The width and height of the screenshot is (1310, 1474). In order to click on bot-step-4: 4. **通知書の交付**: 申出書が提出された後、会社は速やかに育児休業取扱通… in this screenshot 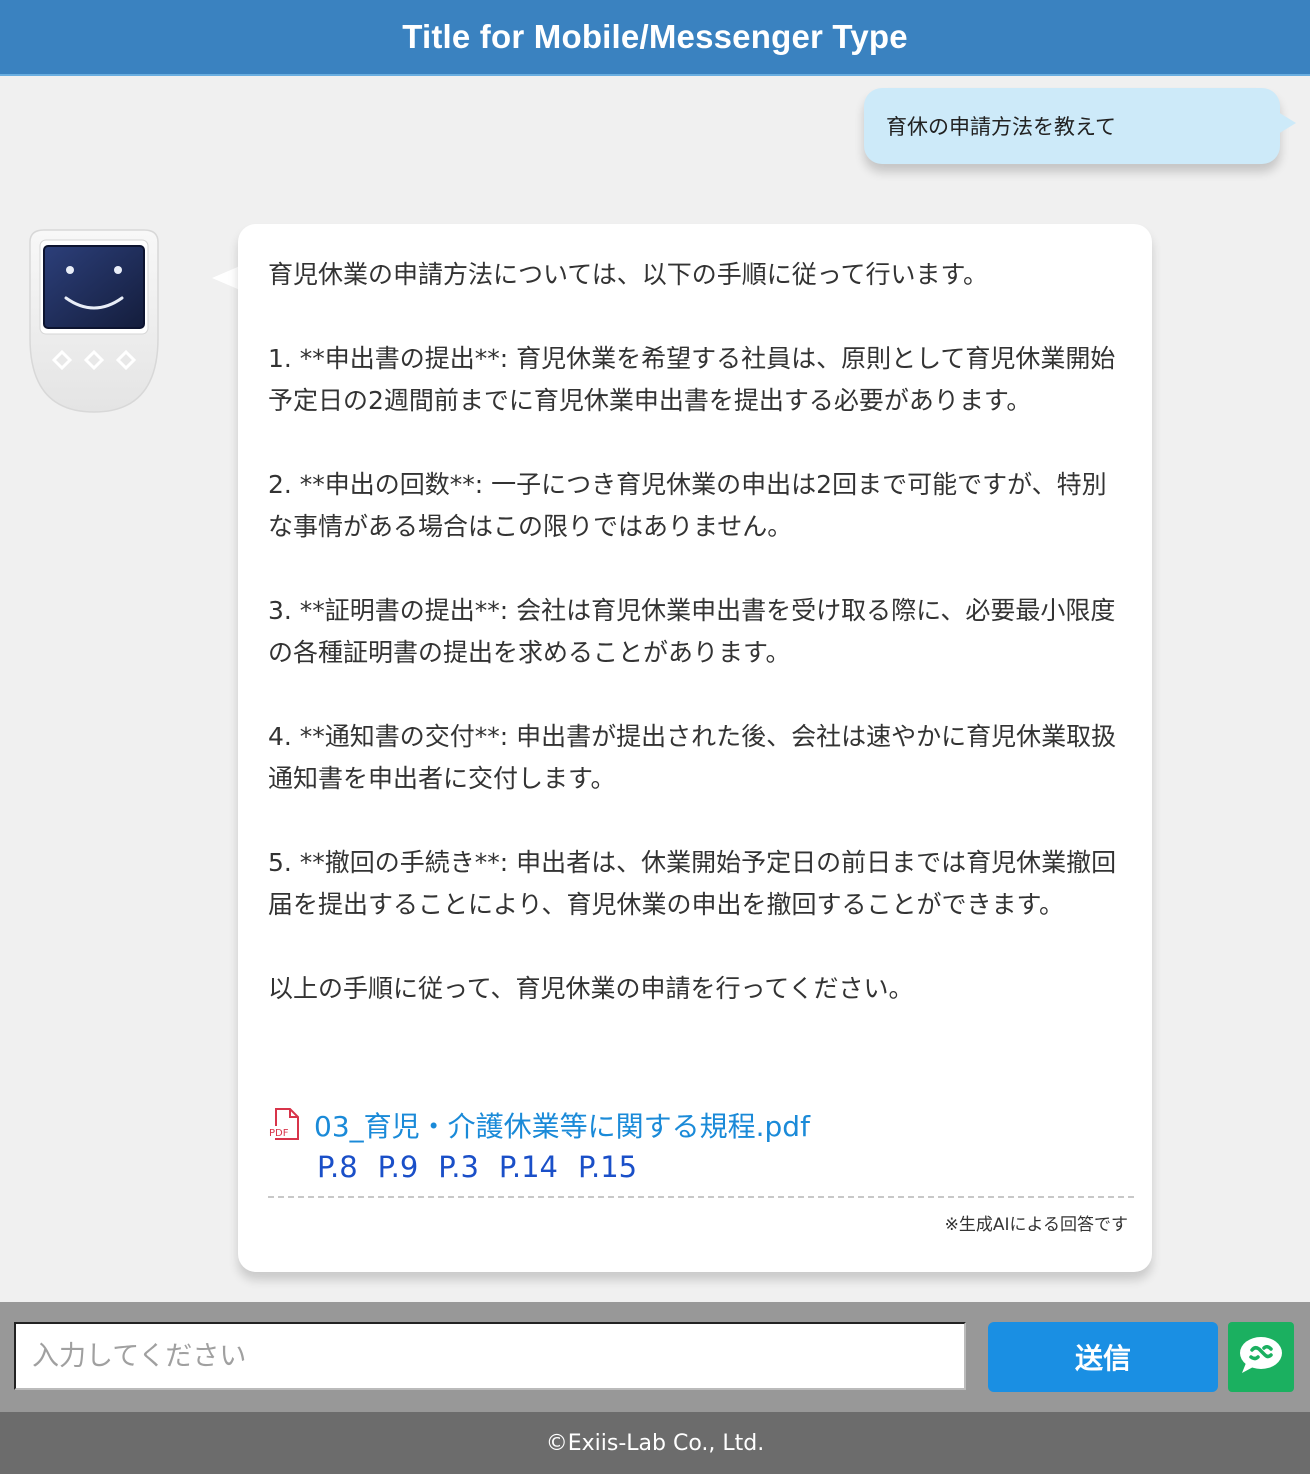, I will do `click(692, 757)`.